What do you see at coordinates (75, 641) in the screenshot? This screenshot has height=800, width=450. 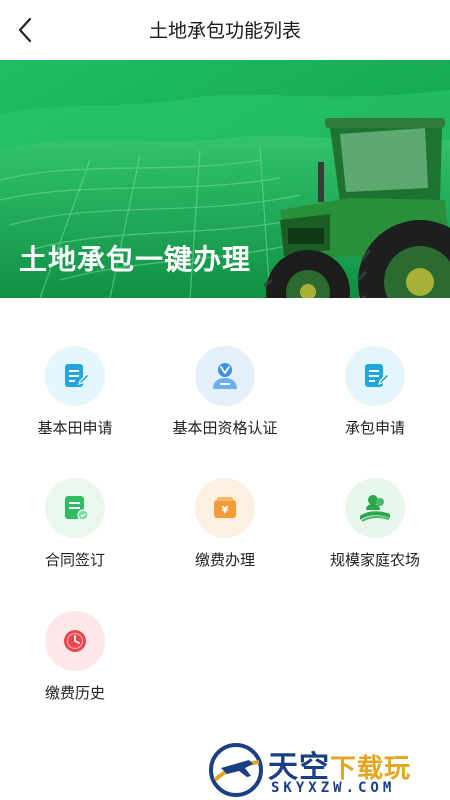 I see `clock-history-icon` at bounding box center [75, 641].